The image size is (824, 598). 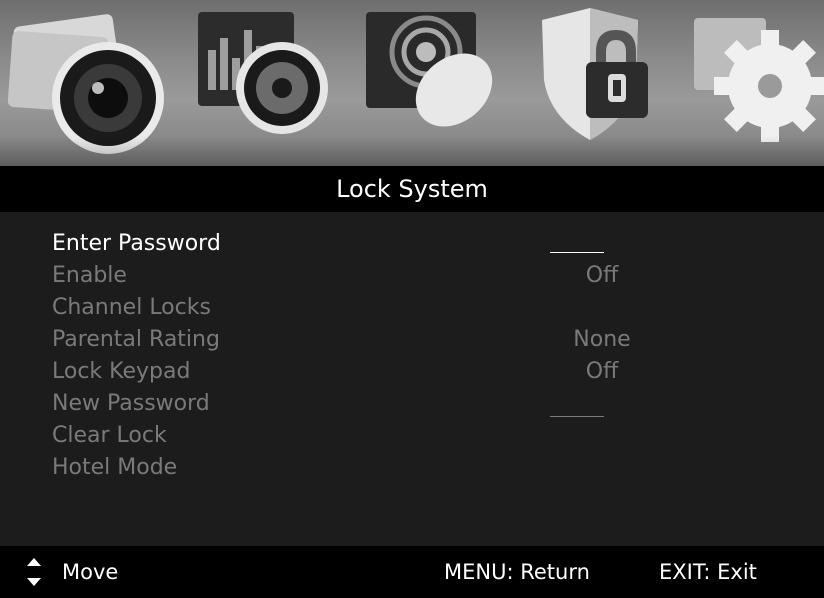 I want to click on page-title: Lock System, so click(x=412, y=189).